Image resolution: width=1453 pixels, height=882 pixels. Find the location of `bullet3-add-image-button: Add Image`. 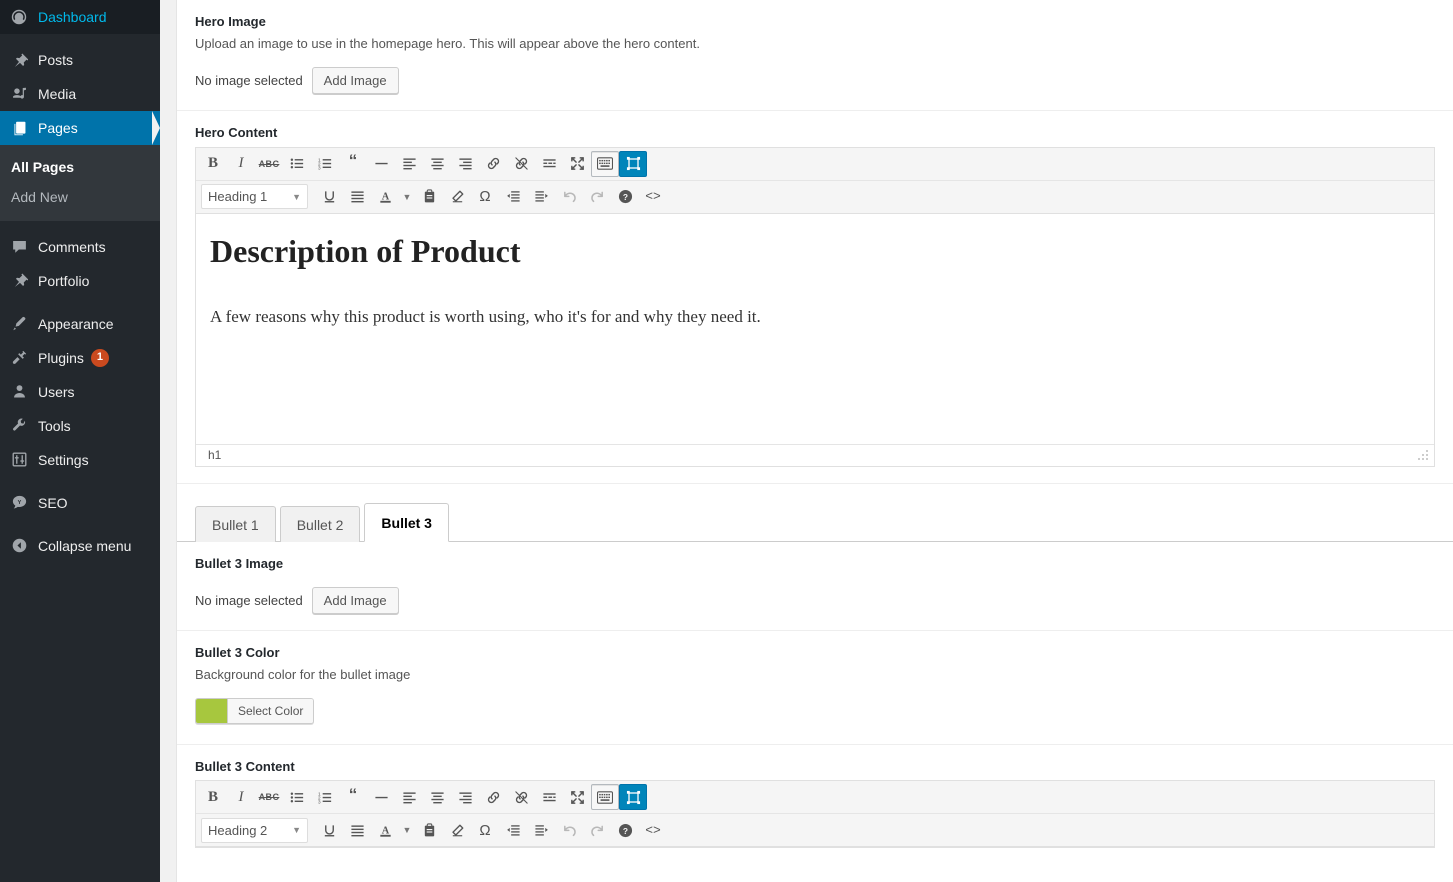

bullet3-add-image-button: Add Image is located at coordinates (355, 600).